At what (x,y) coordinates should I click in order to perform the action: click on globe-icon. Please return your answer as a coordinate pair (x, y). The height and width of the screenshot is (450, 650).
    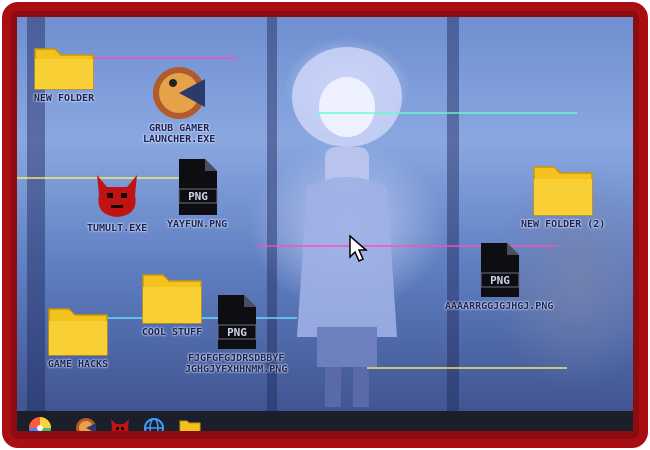
    Looking at the image, I should click on (154, 424).